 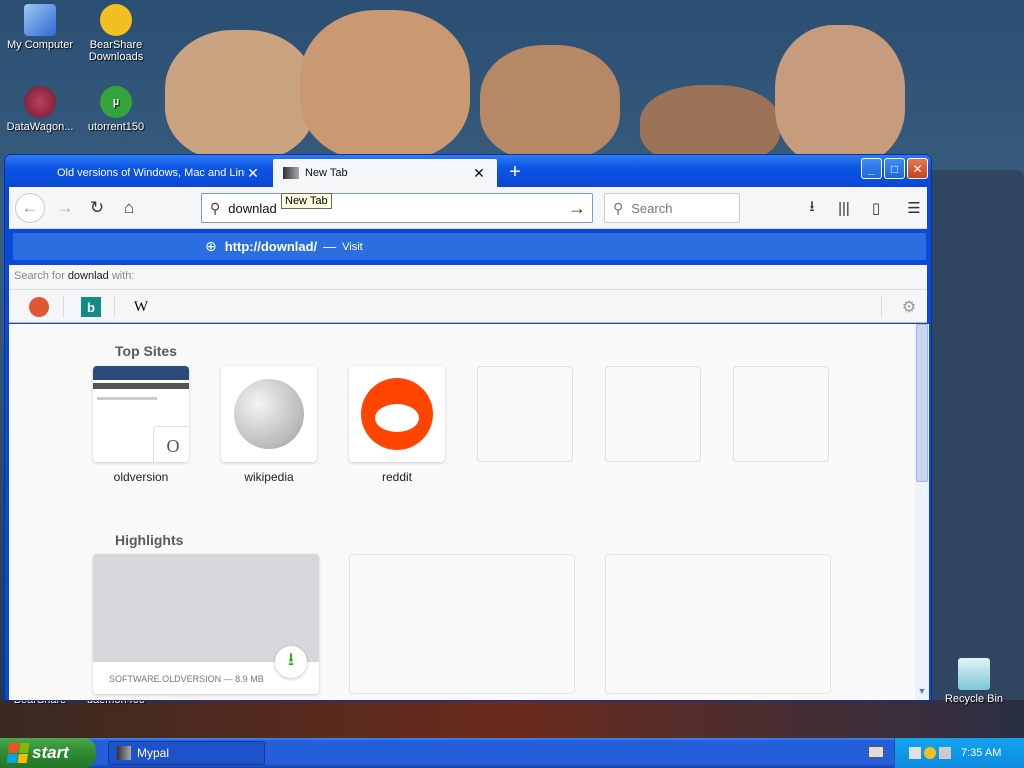 I want to click on top-site-tile-oldversion: O, so click(x=141, y=414).